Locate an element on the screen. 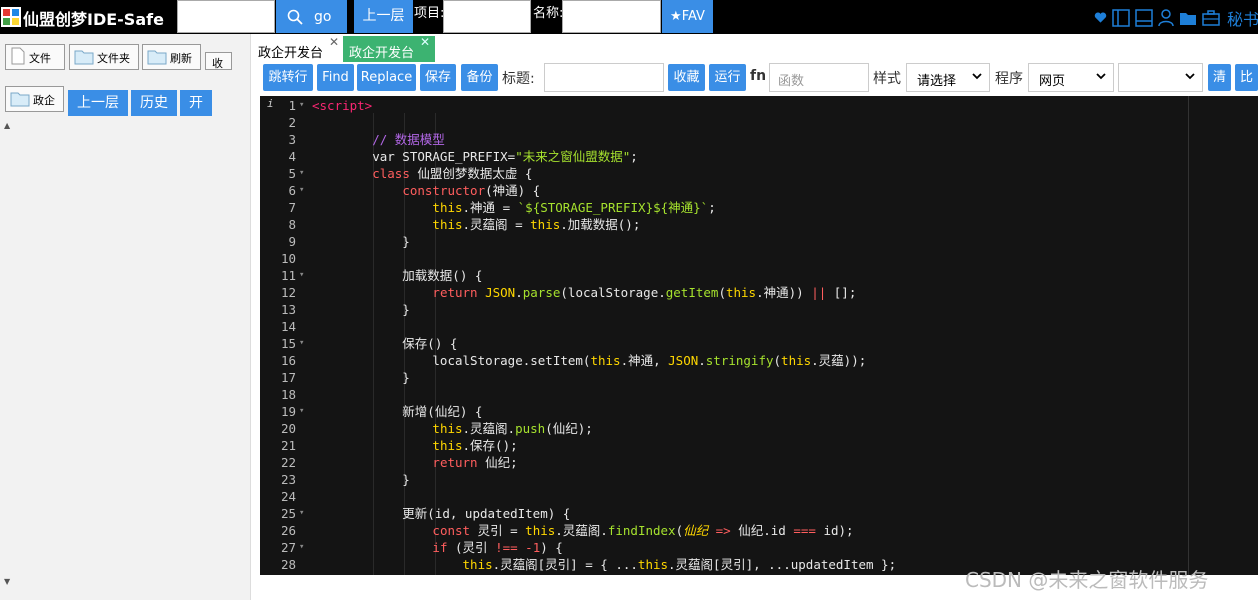  secretary-link: 秘书 is located at coordinates (1242, 18).